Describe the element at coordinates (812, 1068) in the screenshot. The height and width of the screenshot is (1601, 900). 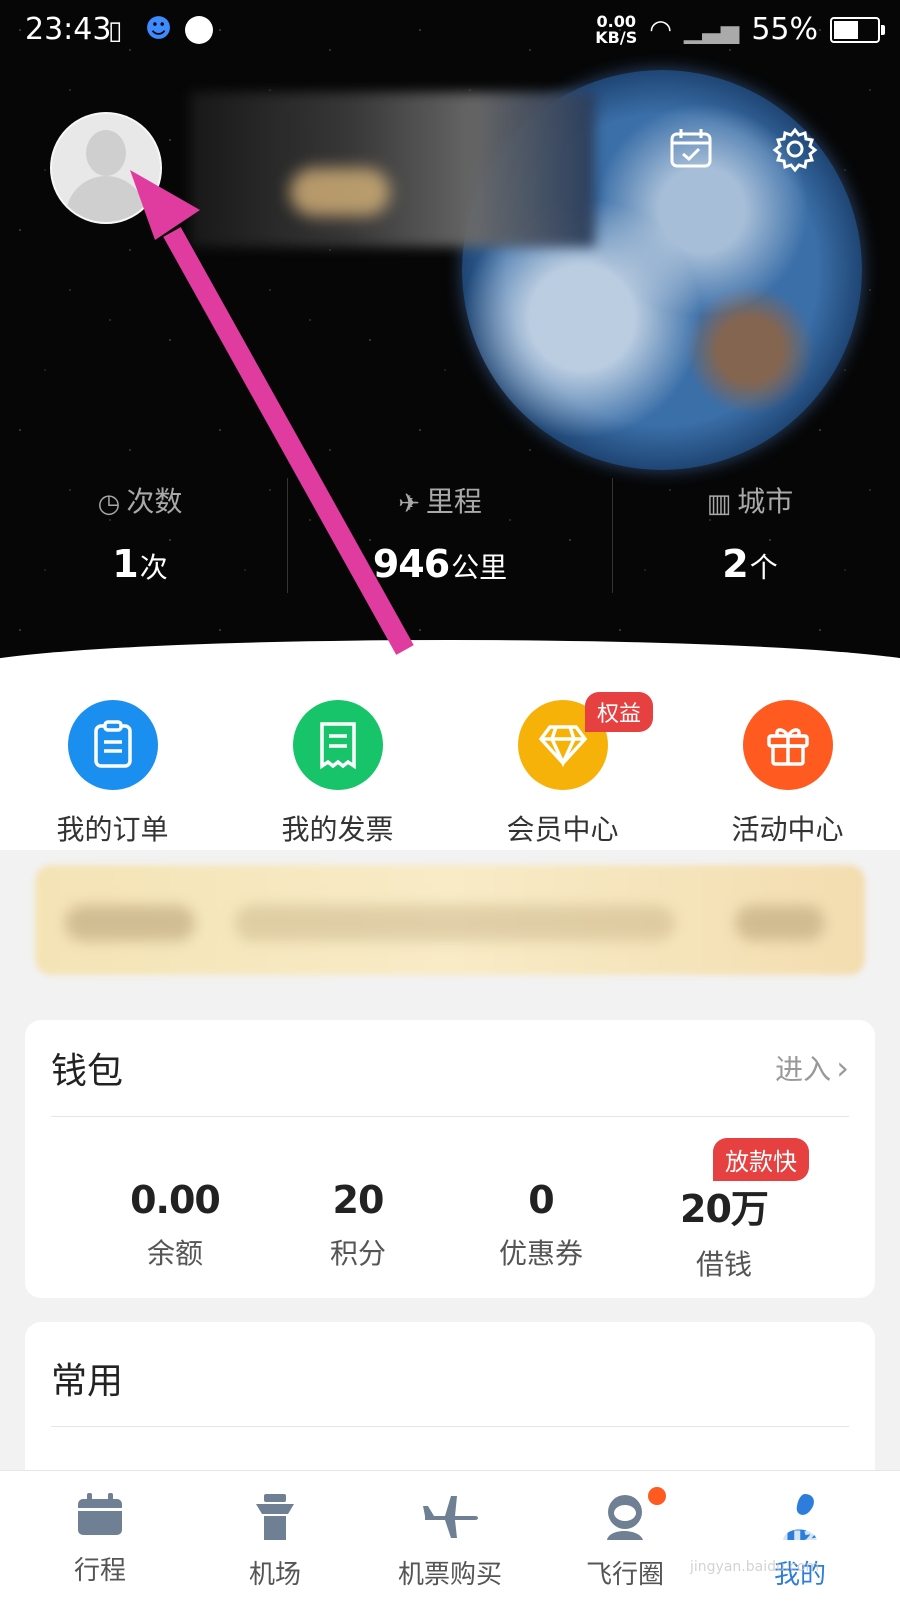
I see `wallet-enter-link: 进入 ›` at that location.